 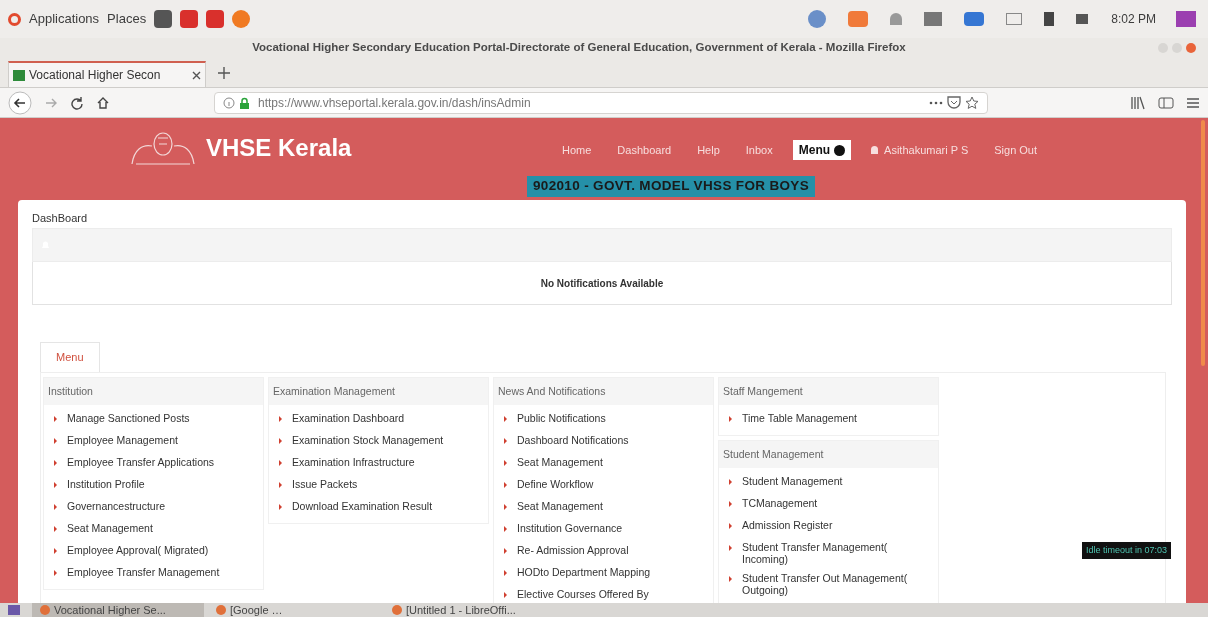 I want to click on menu-link: Define Workflow, so click(x=555, y=484).